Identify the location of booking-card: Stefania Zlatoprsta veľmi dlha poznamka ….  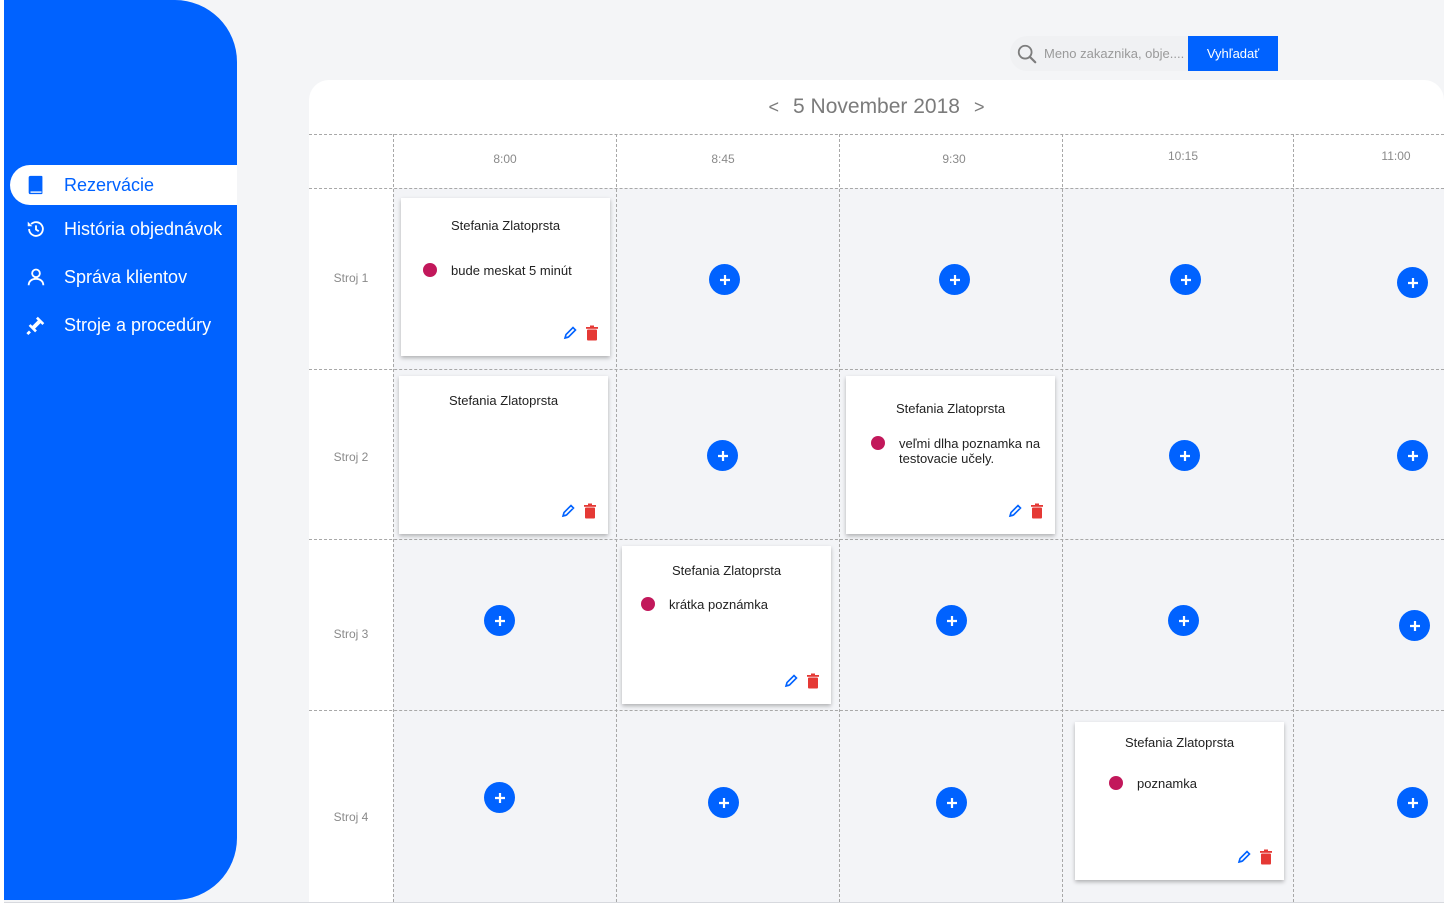
(950, 455).